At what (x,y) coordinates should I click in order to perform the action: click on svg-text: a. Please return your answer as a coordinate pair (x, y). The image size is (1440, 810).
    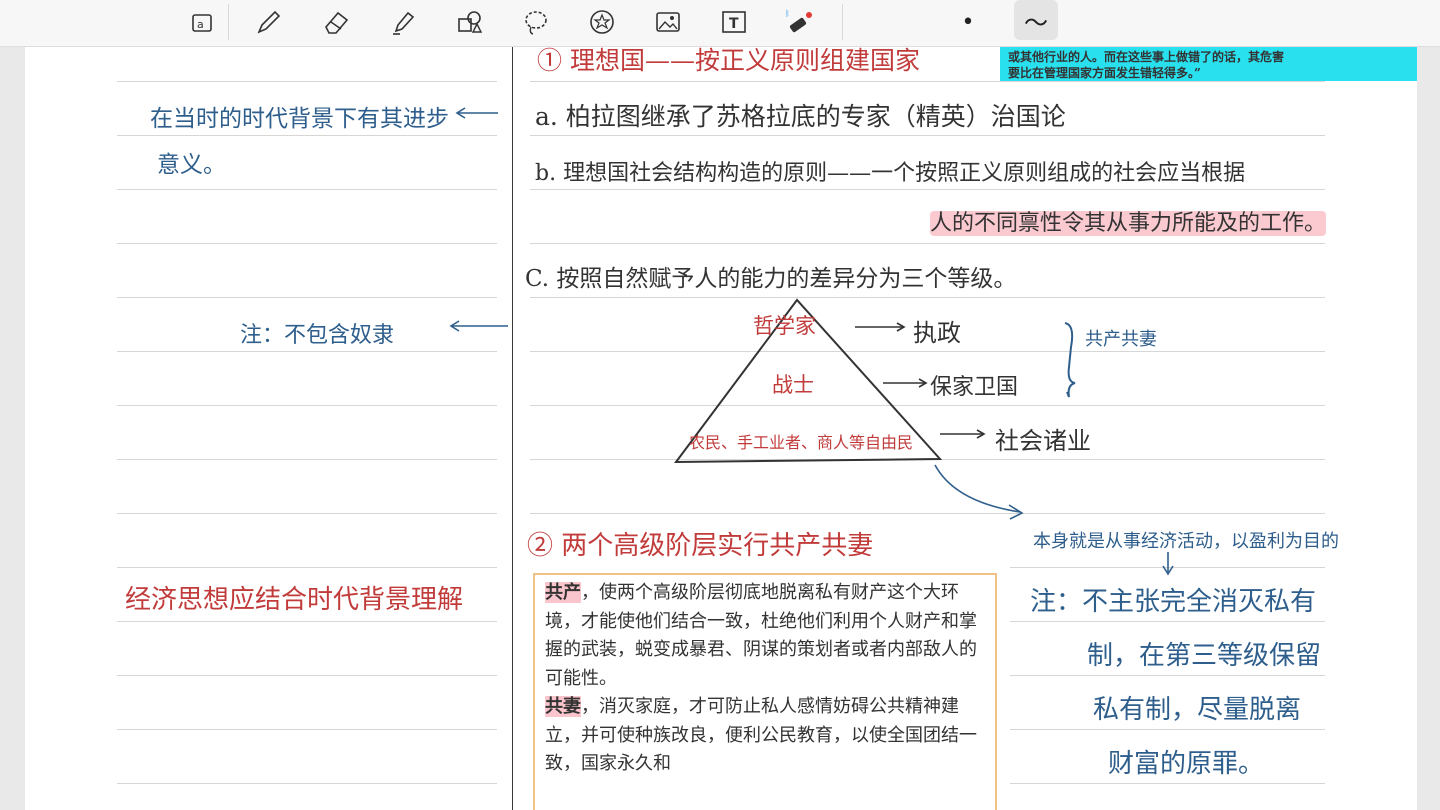
    Looking at the image, I should click on (200, 24).